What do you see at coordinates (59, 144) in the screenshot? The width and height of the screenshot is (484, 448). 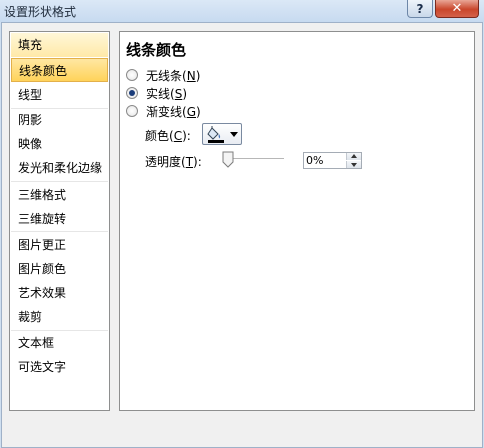 I see `nav-item-reflection: 映像` at bounding box center [59, 144].